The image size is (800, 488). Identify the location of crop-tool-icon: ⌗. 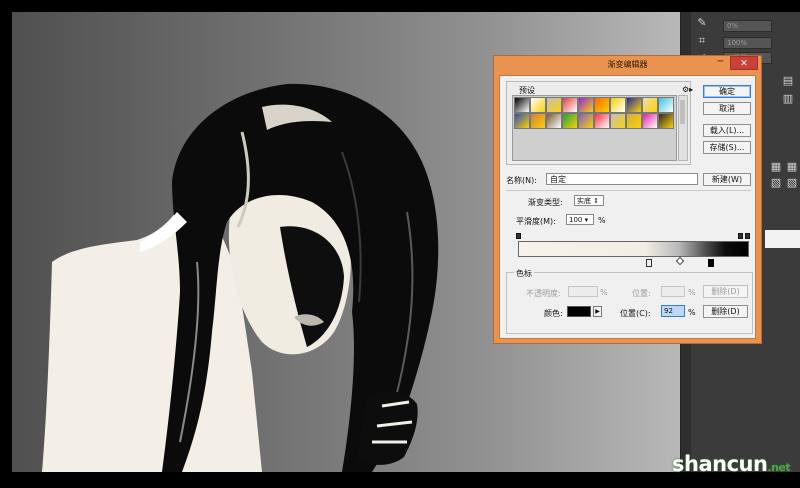
(702, 41).